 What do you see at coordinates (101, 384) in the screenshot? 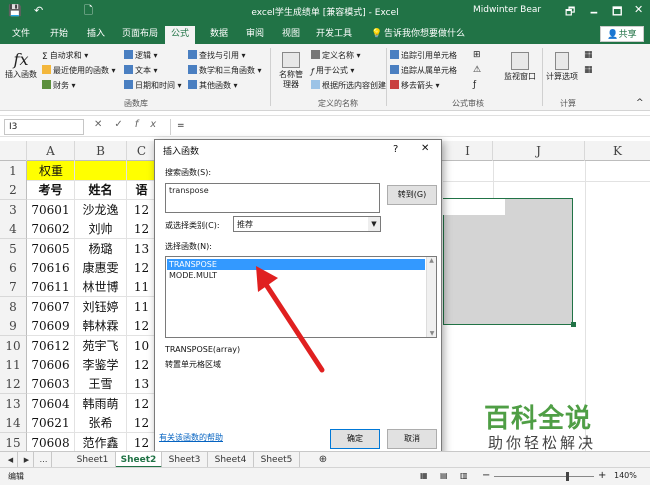
I see `cell-b12: 王雪` at bounding box center [101, 384].